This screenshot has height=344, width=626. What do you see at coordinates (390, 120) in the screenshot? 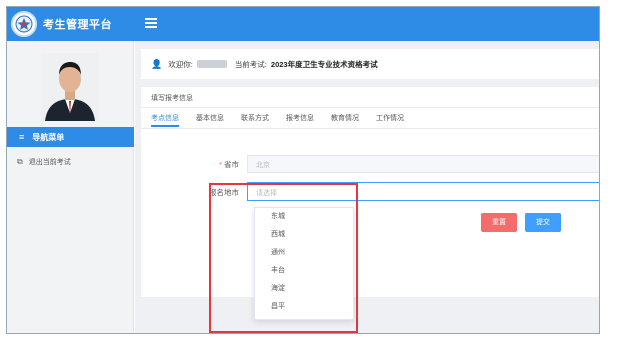
I see `tab-work: 工作情况` at bounding box center [390, 120].